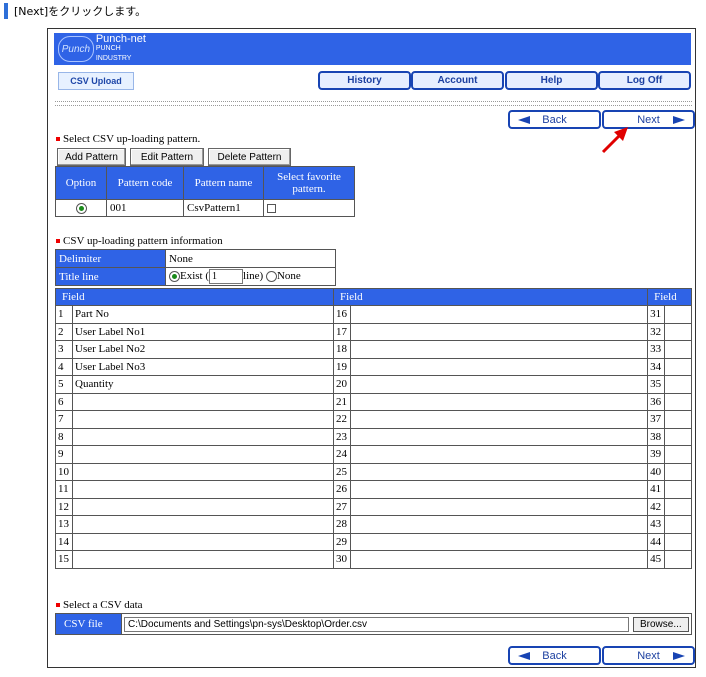  Describe the element at coordinates (76, 49) in the screenshot. I see `logo-mark: Punch` at that location.